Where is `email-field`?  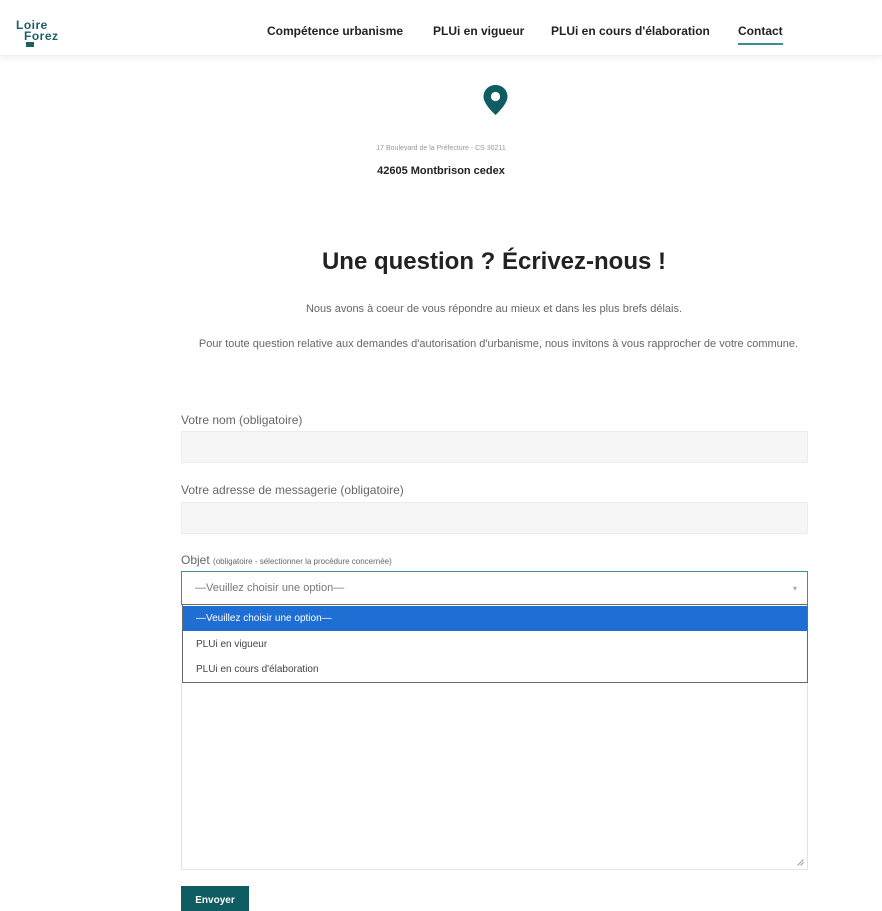 email-field is located at coordinates (494, 518).